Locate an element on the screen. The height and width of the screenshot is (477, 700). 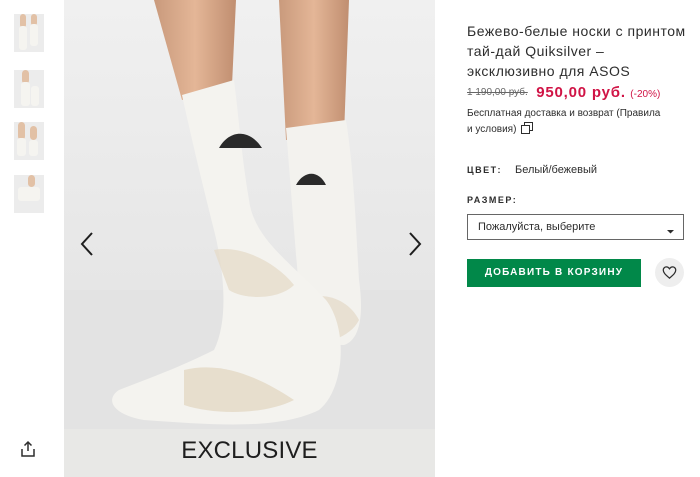
copy-icon is located at coordinates (527, 128).